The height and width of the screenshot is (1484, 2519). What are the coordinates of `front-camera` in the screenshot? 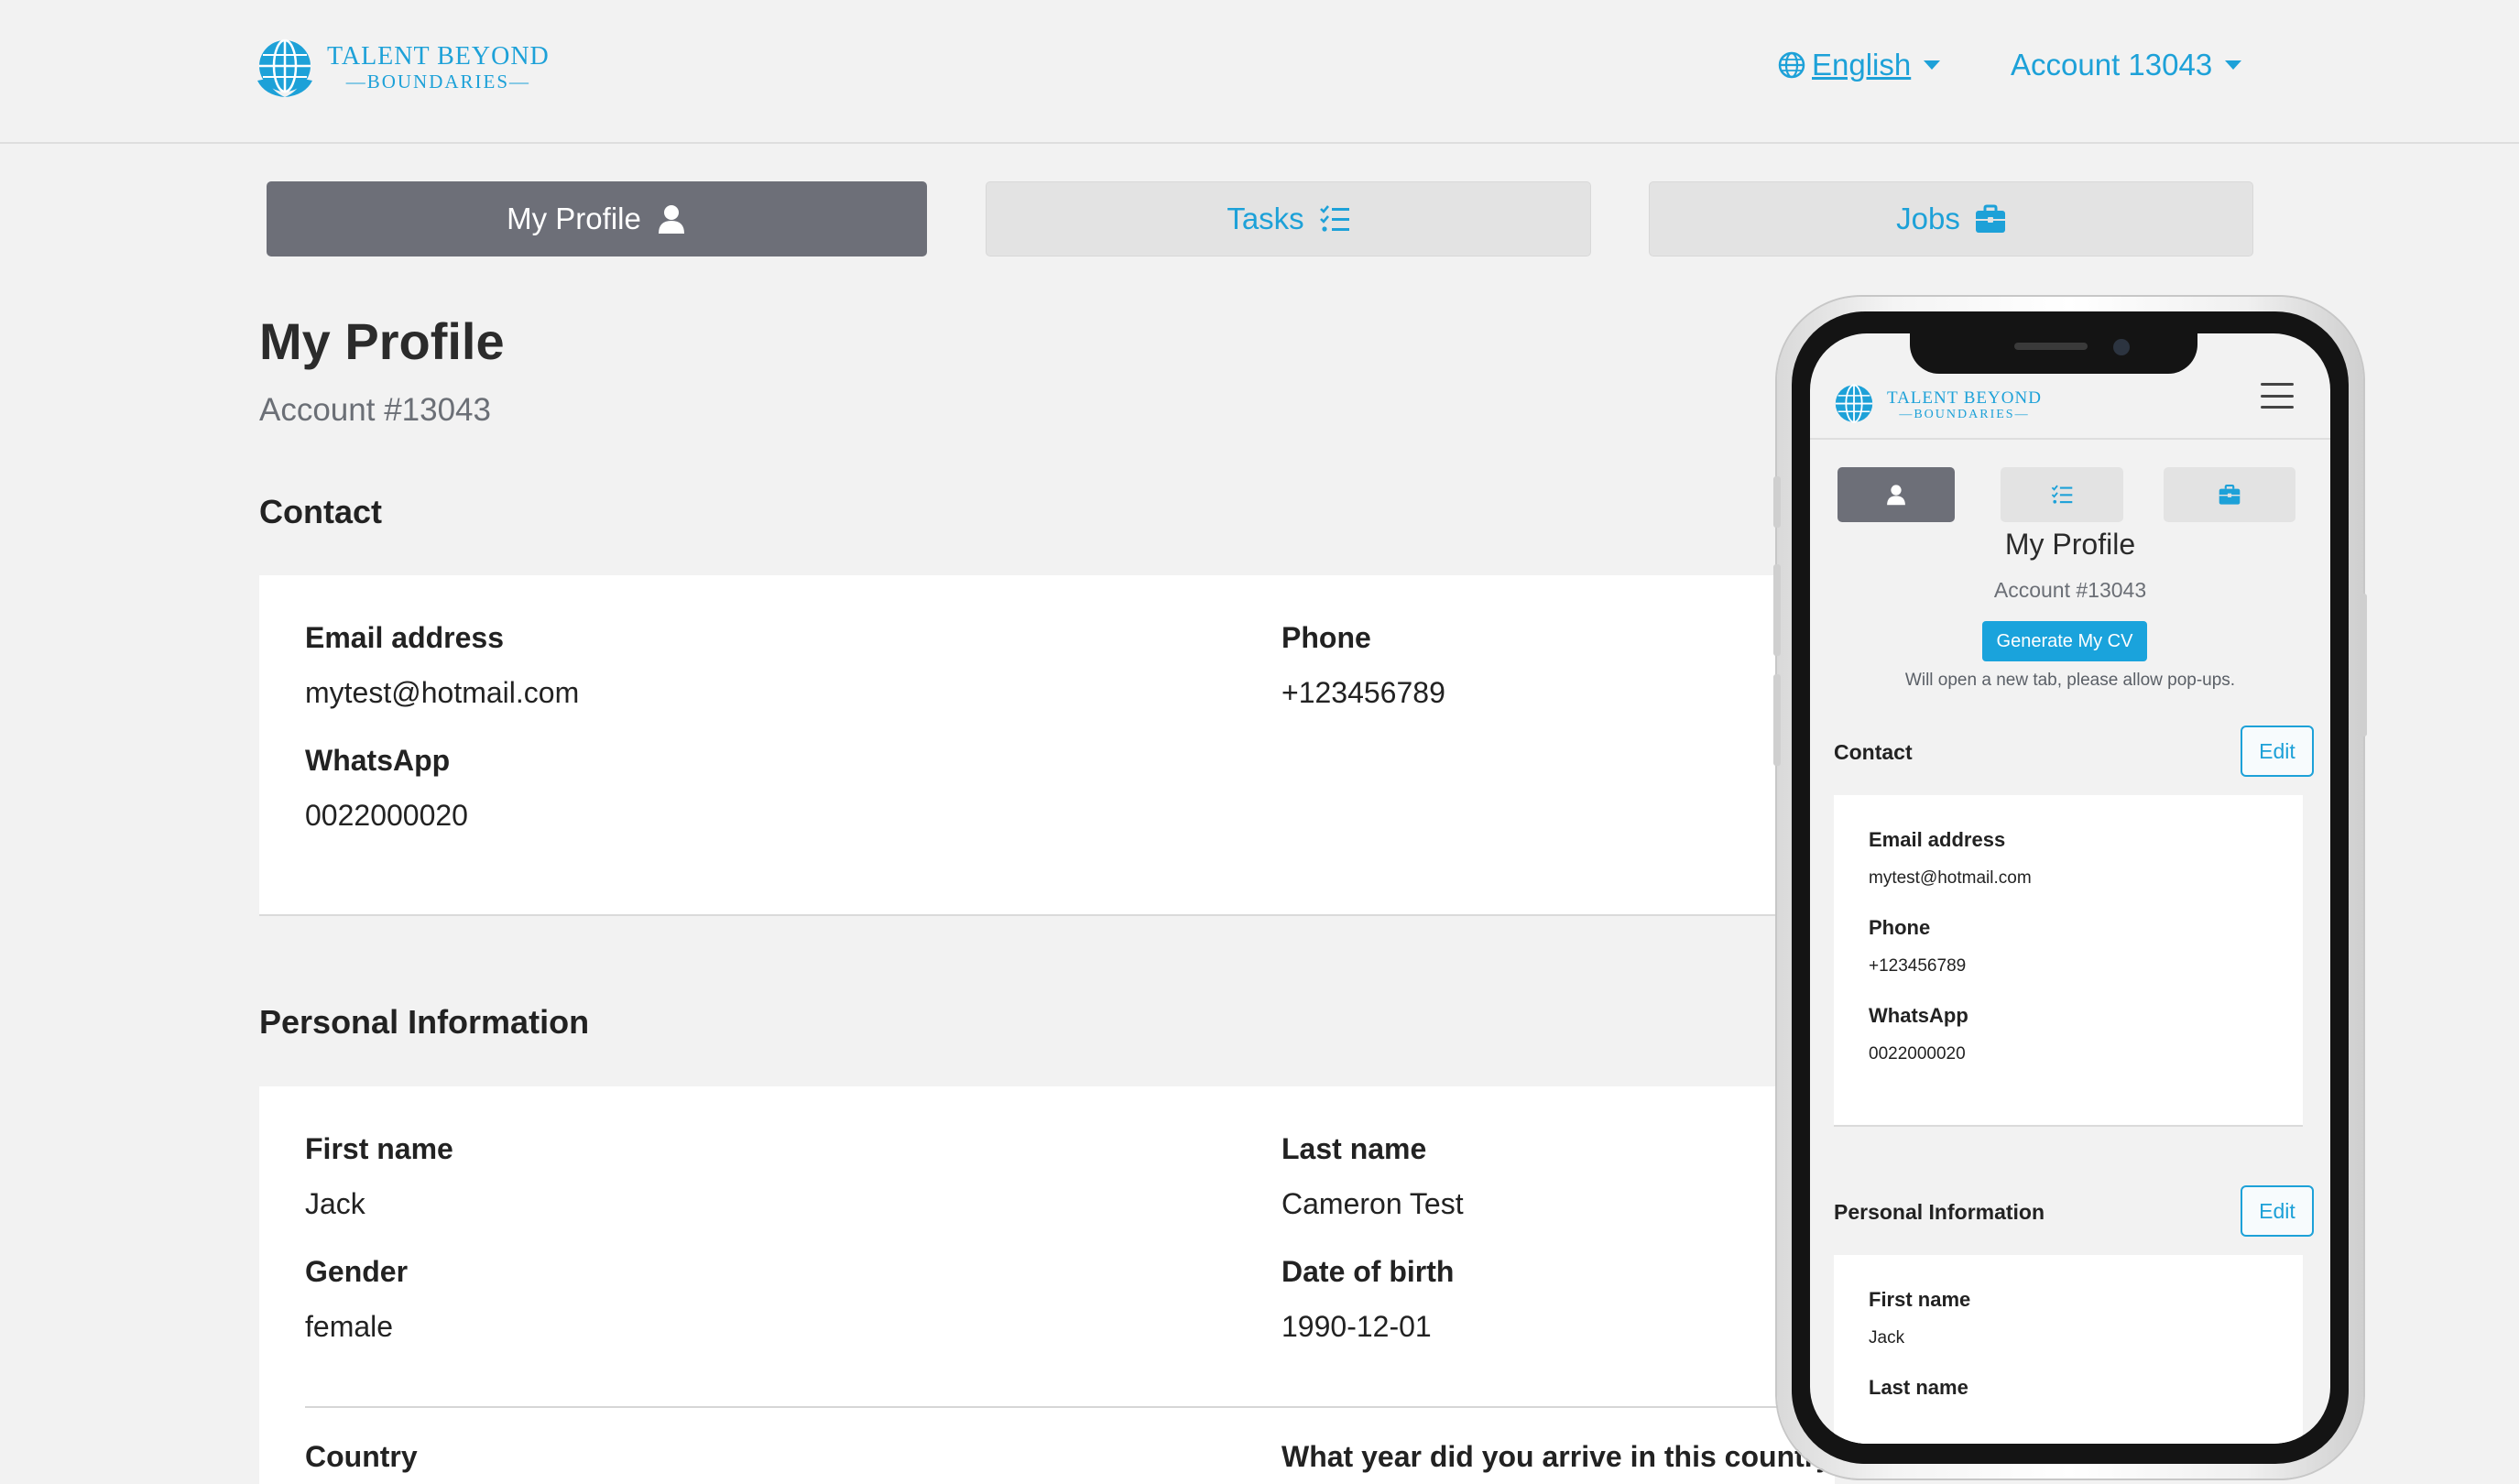 It's located at (2122, 347).